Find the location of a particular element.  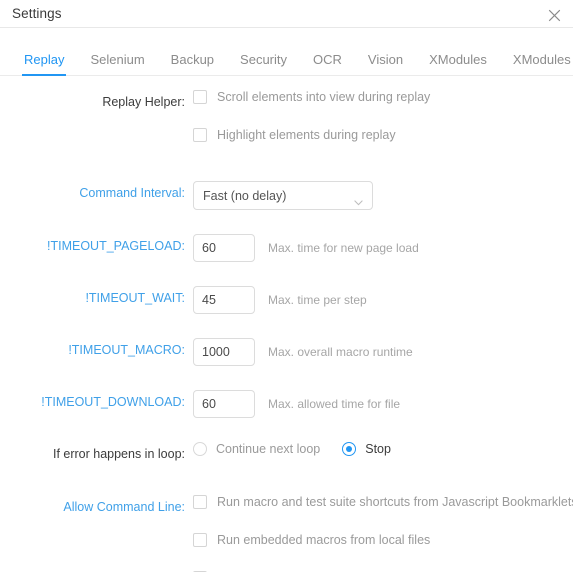

highlight-elements-row: Highlight elements during replay is located at coordinates (286, 141).